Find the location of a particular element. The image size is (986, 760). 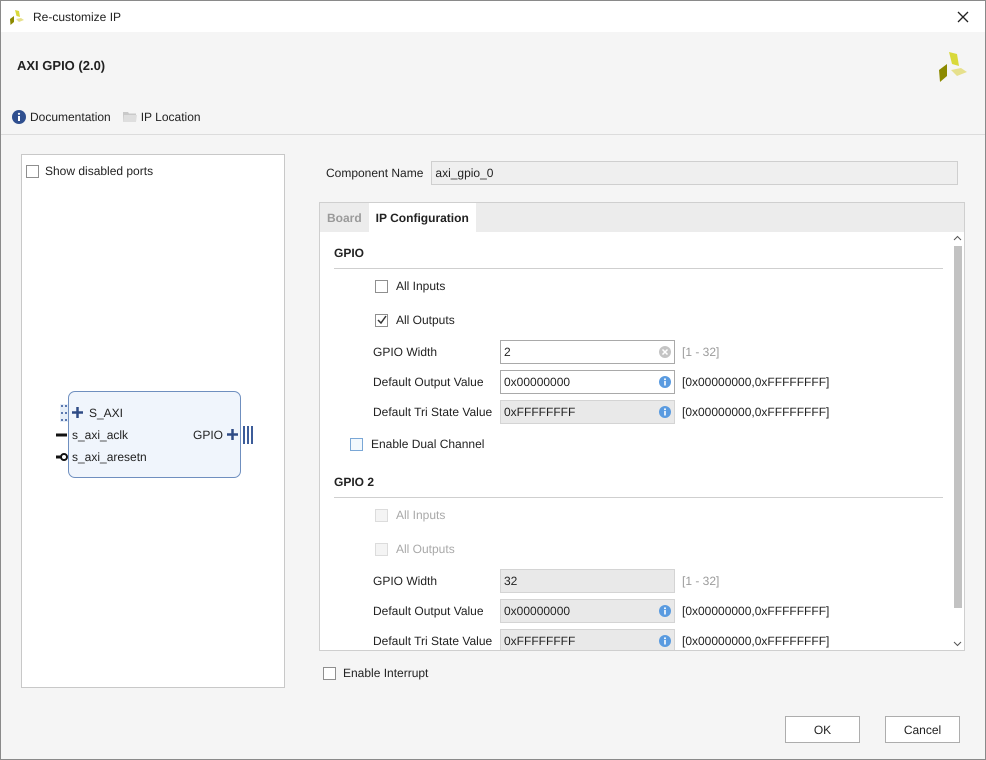

checkmark-icon is located at coordinates (381, 320).